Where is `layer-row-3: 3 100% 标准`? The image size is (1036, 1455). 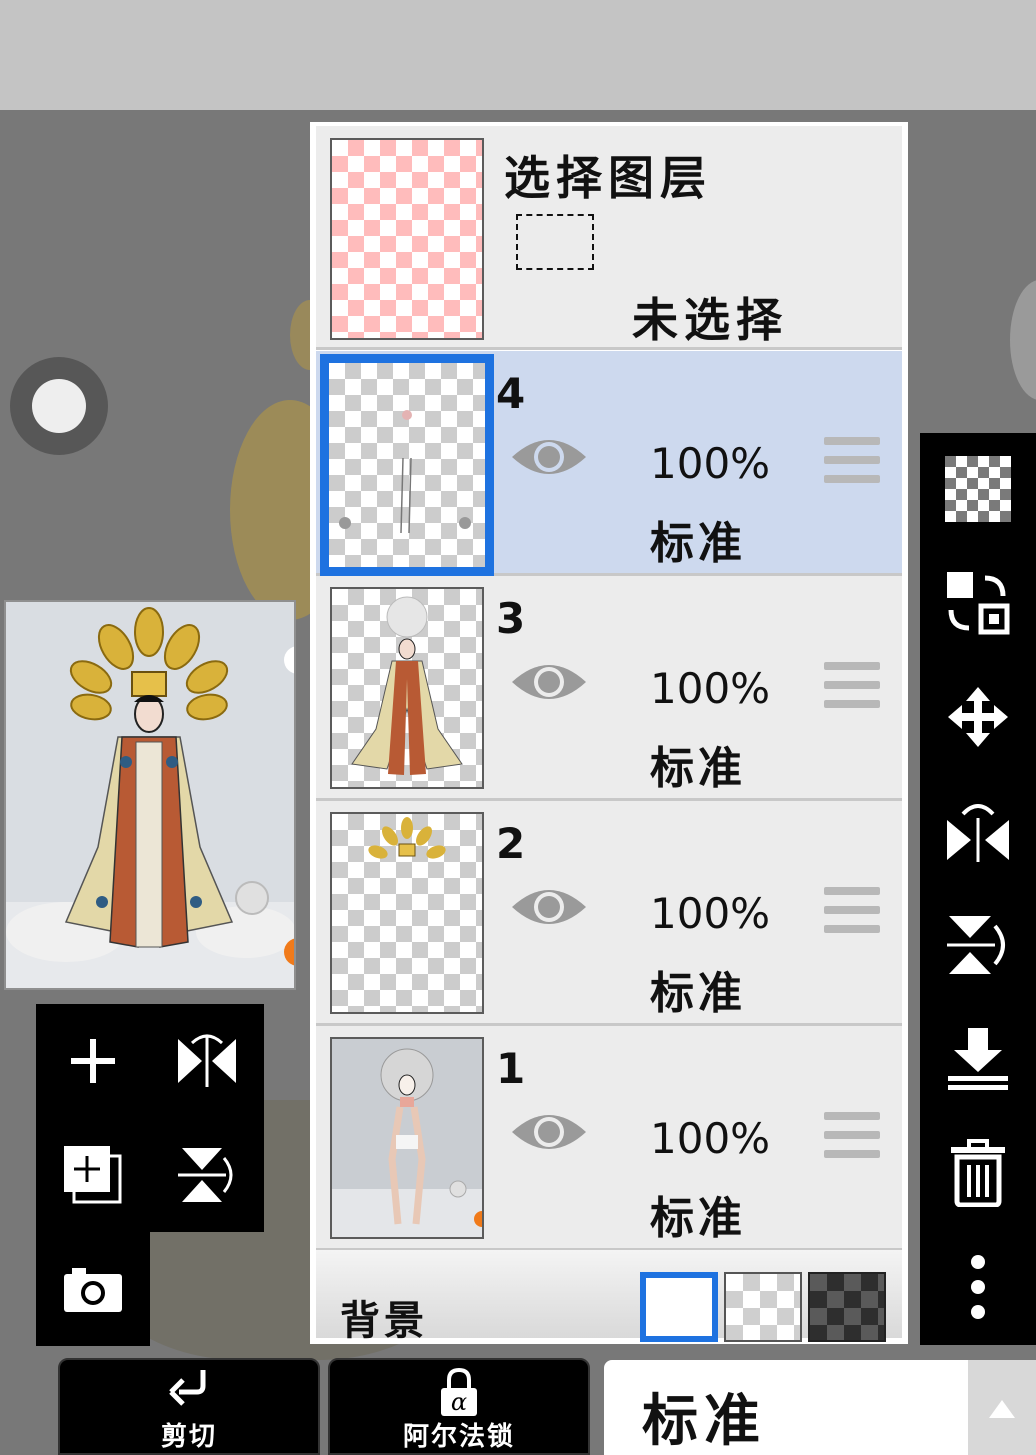
layer-row-3: 3 100% 标准 is located at coordinates (609, 688).